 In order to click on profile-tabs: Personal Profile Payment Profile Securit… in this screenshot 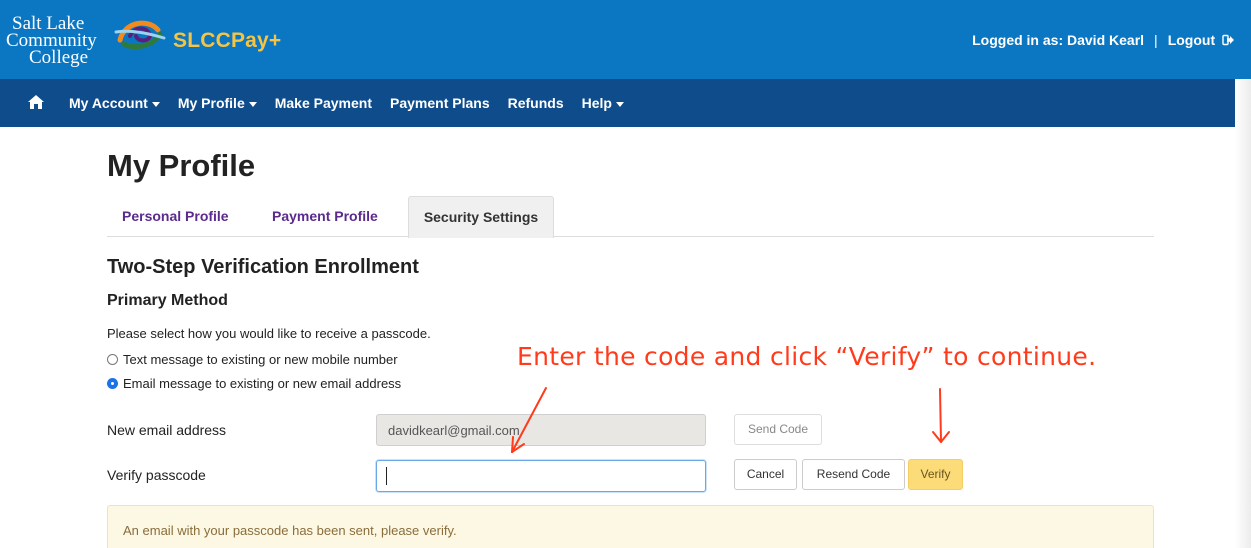, I will do `click(630, 217)`.